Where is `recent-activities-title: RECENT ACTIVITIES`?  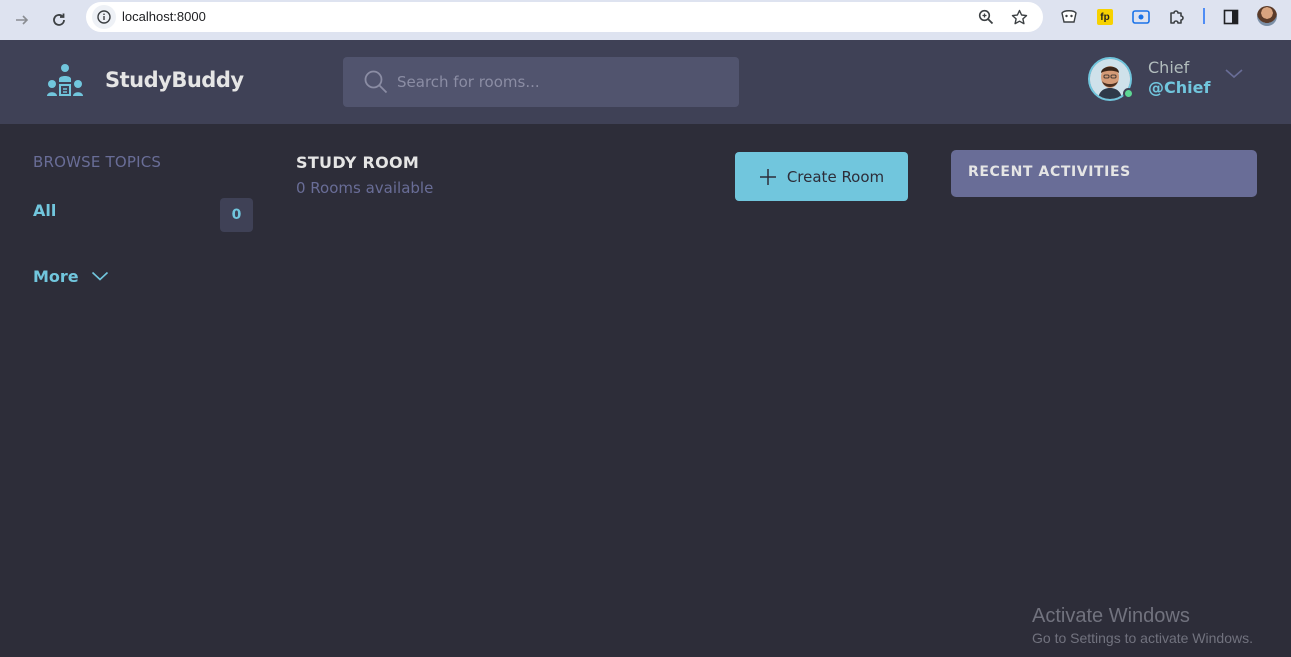
recent-activities-title: RECENT ACTIVITIES is located at coordinates (1049, 172).